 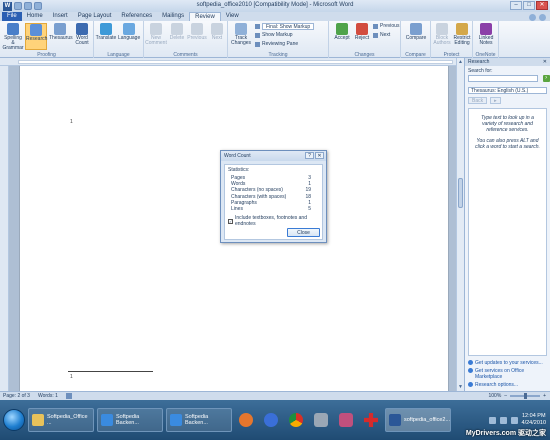 I want to click on forward-button: ▸, so click(x=495, y=100).